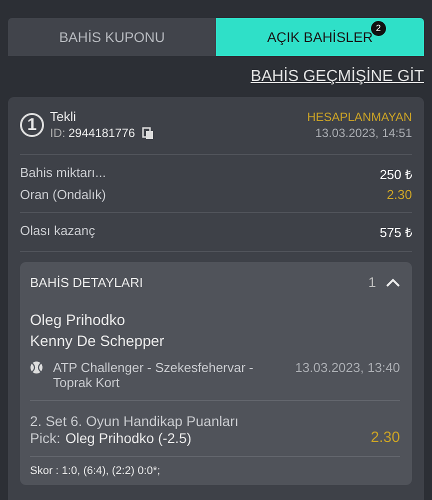  What do you see at coordinates (372, 282) in the screenshot?
I see `details-count: 1` at bounding box center [372, 282].